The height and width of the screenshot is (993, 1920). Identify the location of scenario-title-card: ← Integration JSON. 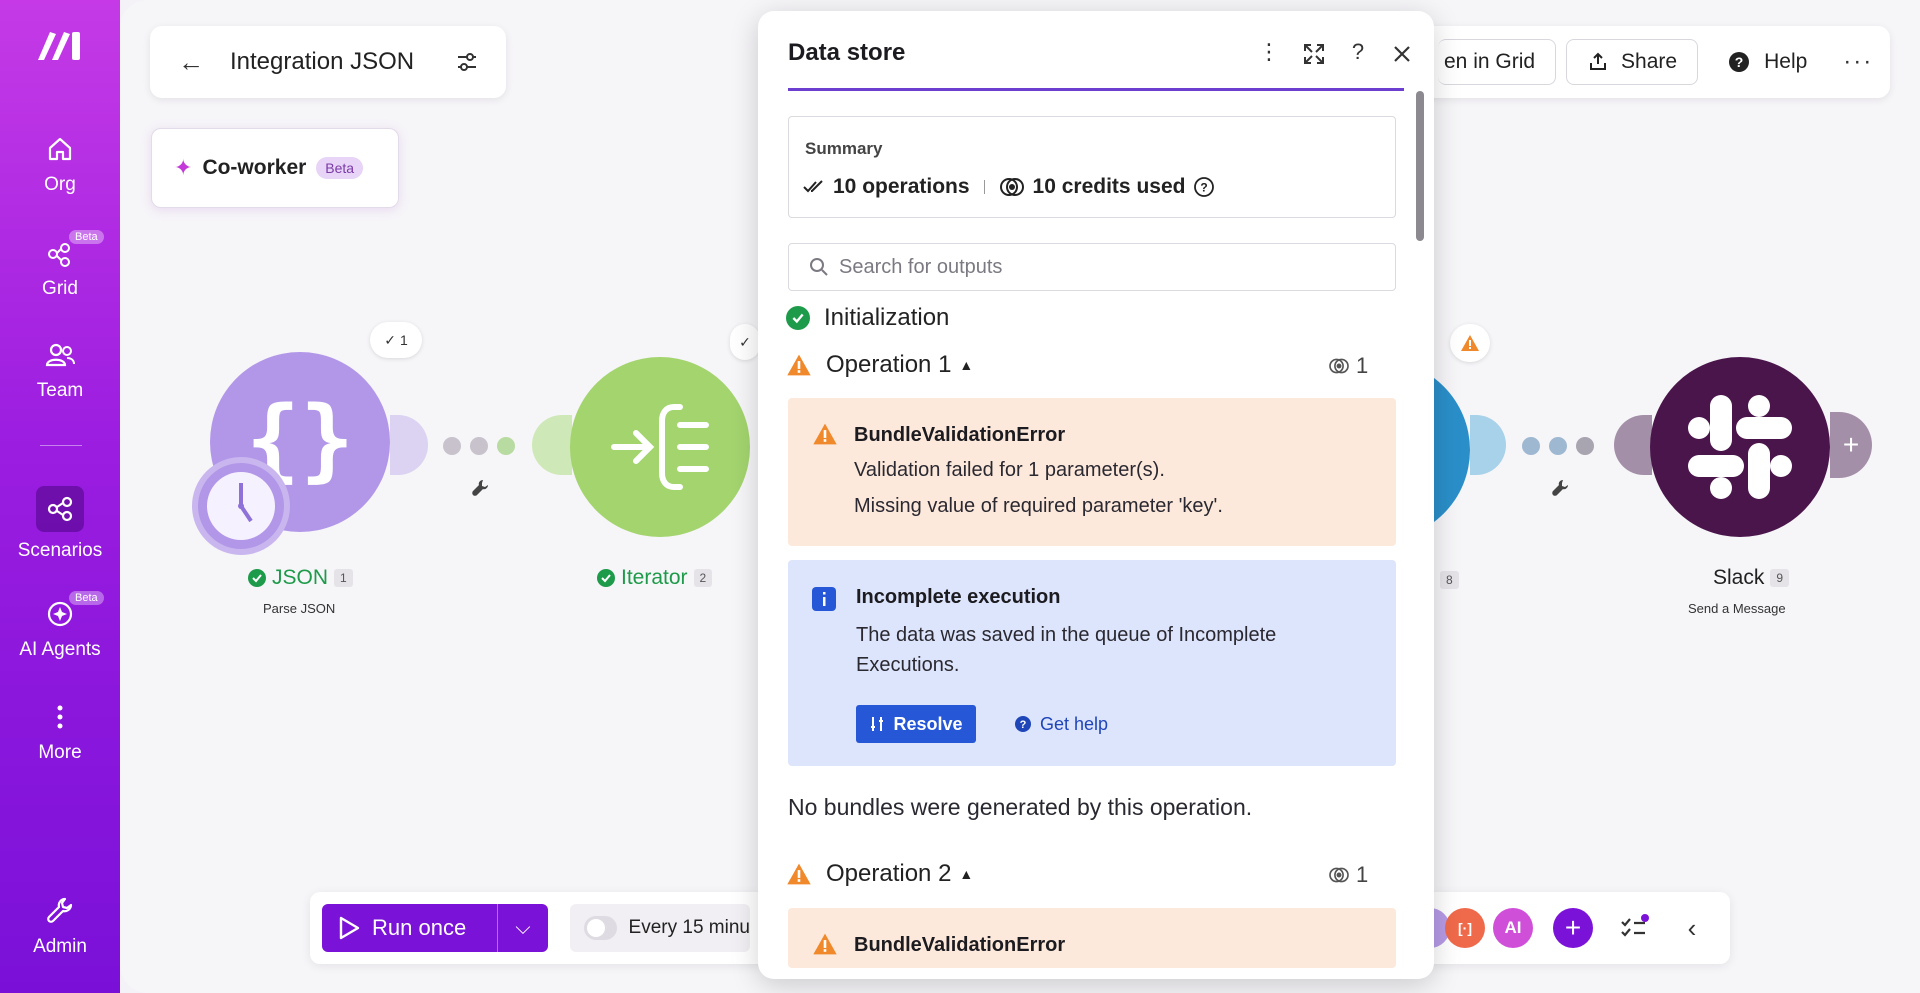
(328, 62).